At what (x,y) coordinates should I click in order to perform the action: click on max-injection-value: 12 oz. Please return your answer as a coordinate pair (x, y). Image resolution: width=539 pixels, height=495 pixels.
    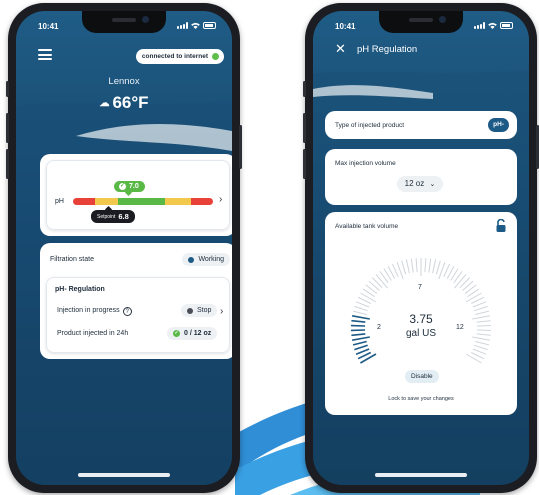
    Looking at the image, I should click on (414, 183).